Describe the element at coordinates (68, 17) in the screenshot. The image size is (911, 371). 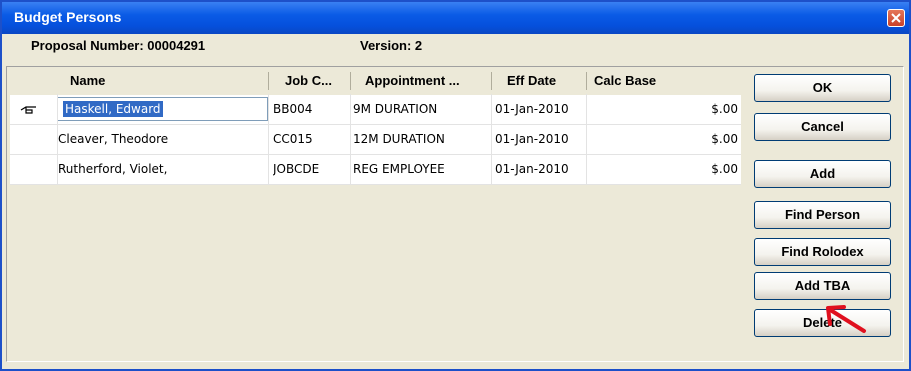
I see `window-title: Budget Persons` at that location.